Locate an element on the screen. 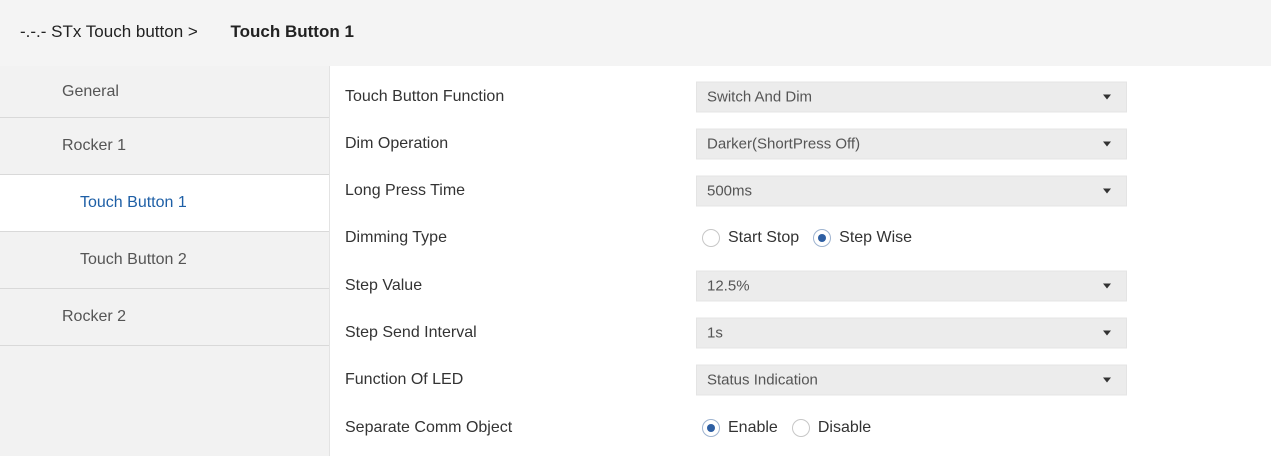 This screenshot has height=456, width=1271. radio-label: Disable is located at coordinates (844, 427).